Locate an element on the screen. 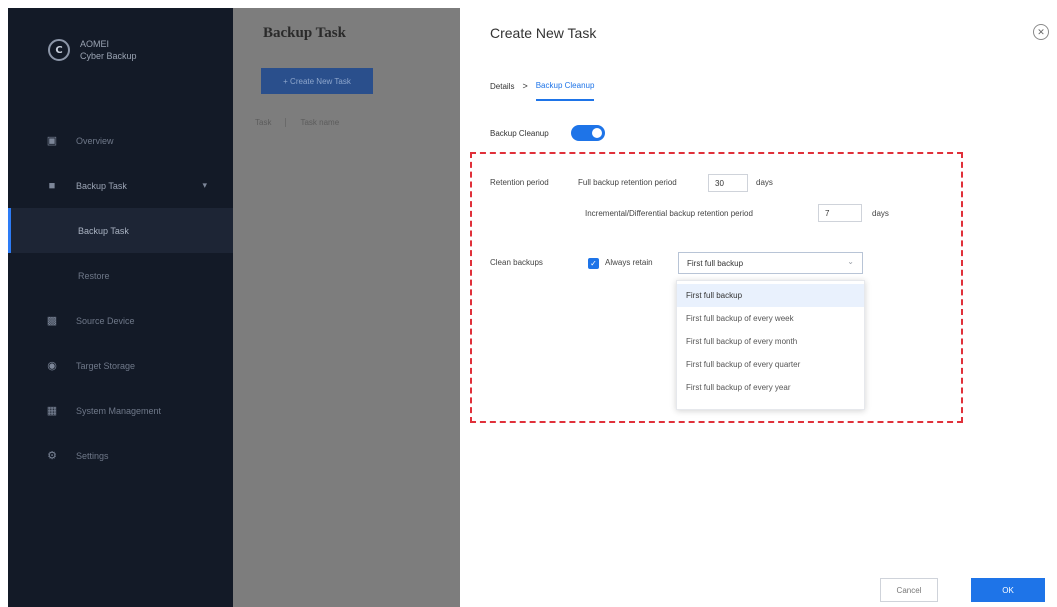 The image size is (1057, 607). create-task-button: + Create New Task is located at coordinates (317, 81).